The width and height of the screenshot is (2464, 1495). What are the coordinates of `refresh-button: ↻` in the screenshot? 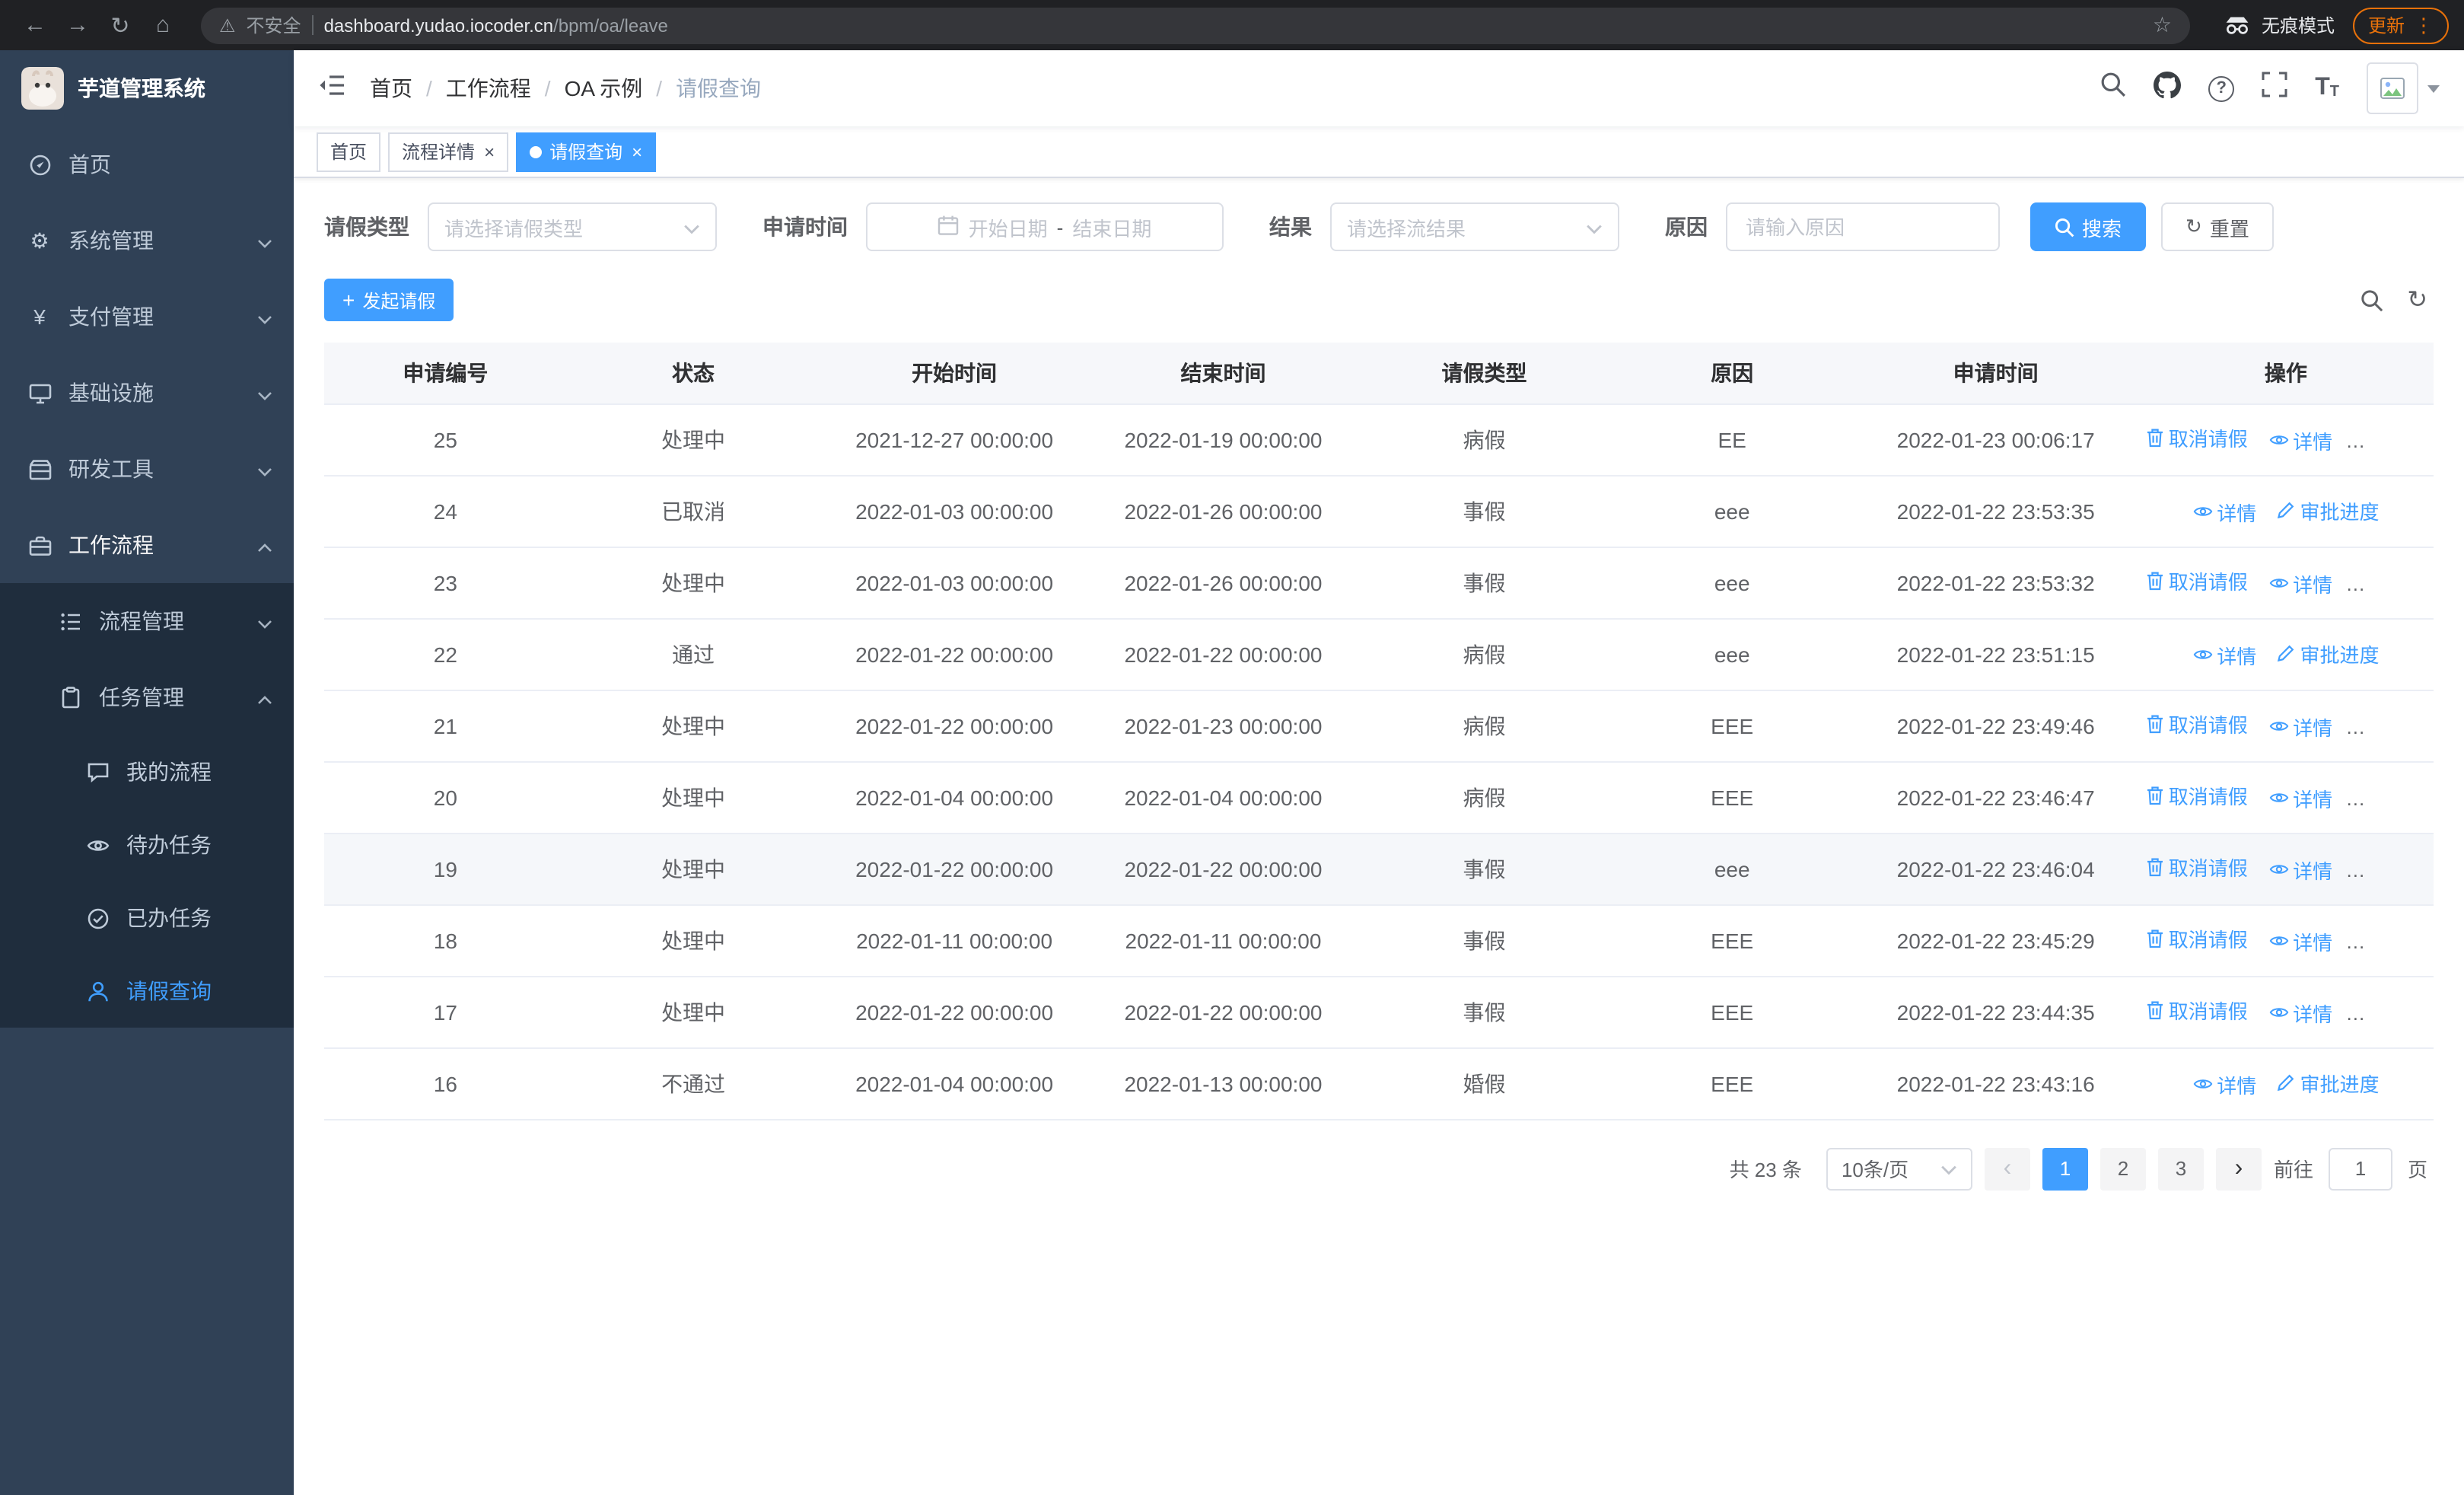 It's located at (2417, 300).